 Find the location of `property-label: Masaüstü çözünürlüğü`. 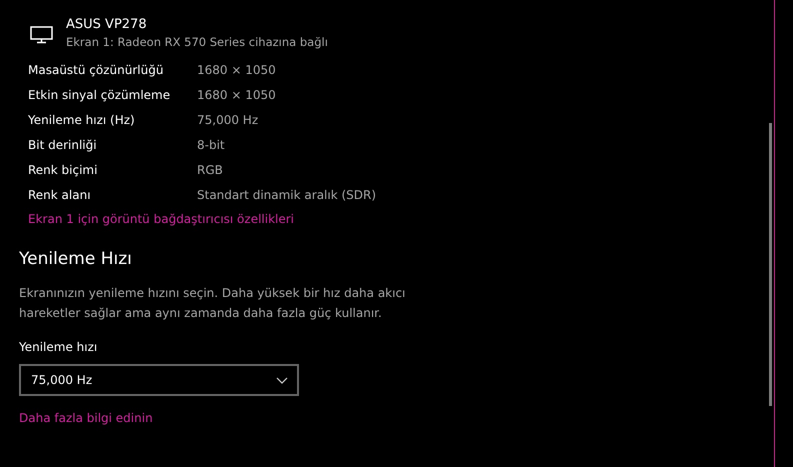

property-label: Masaüstü çözünürlüğü is located at coordinates (96, 70).